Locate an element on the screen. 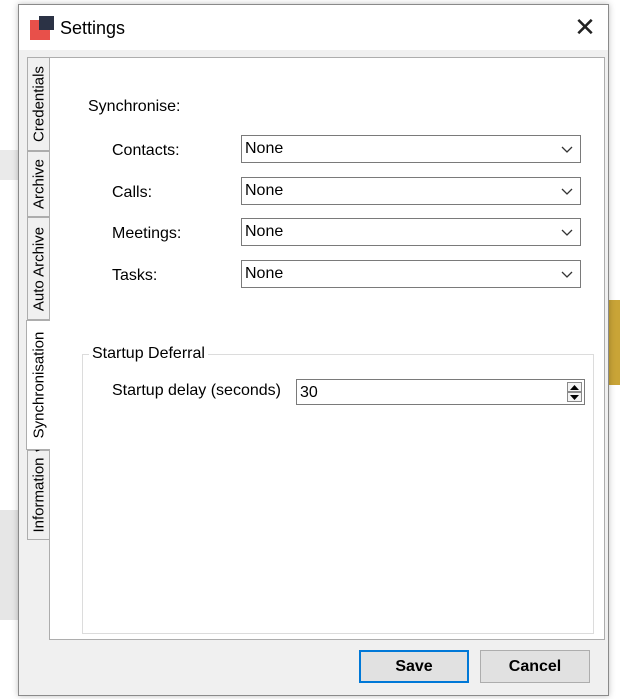  startup-deferral-title: Startup Deferral is located at coordinates (148, 354).